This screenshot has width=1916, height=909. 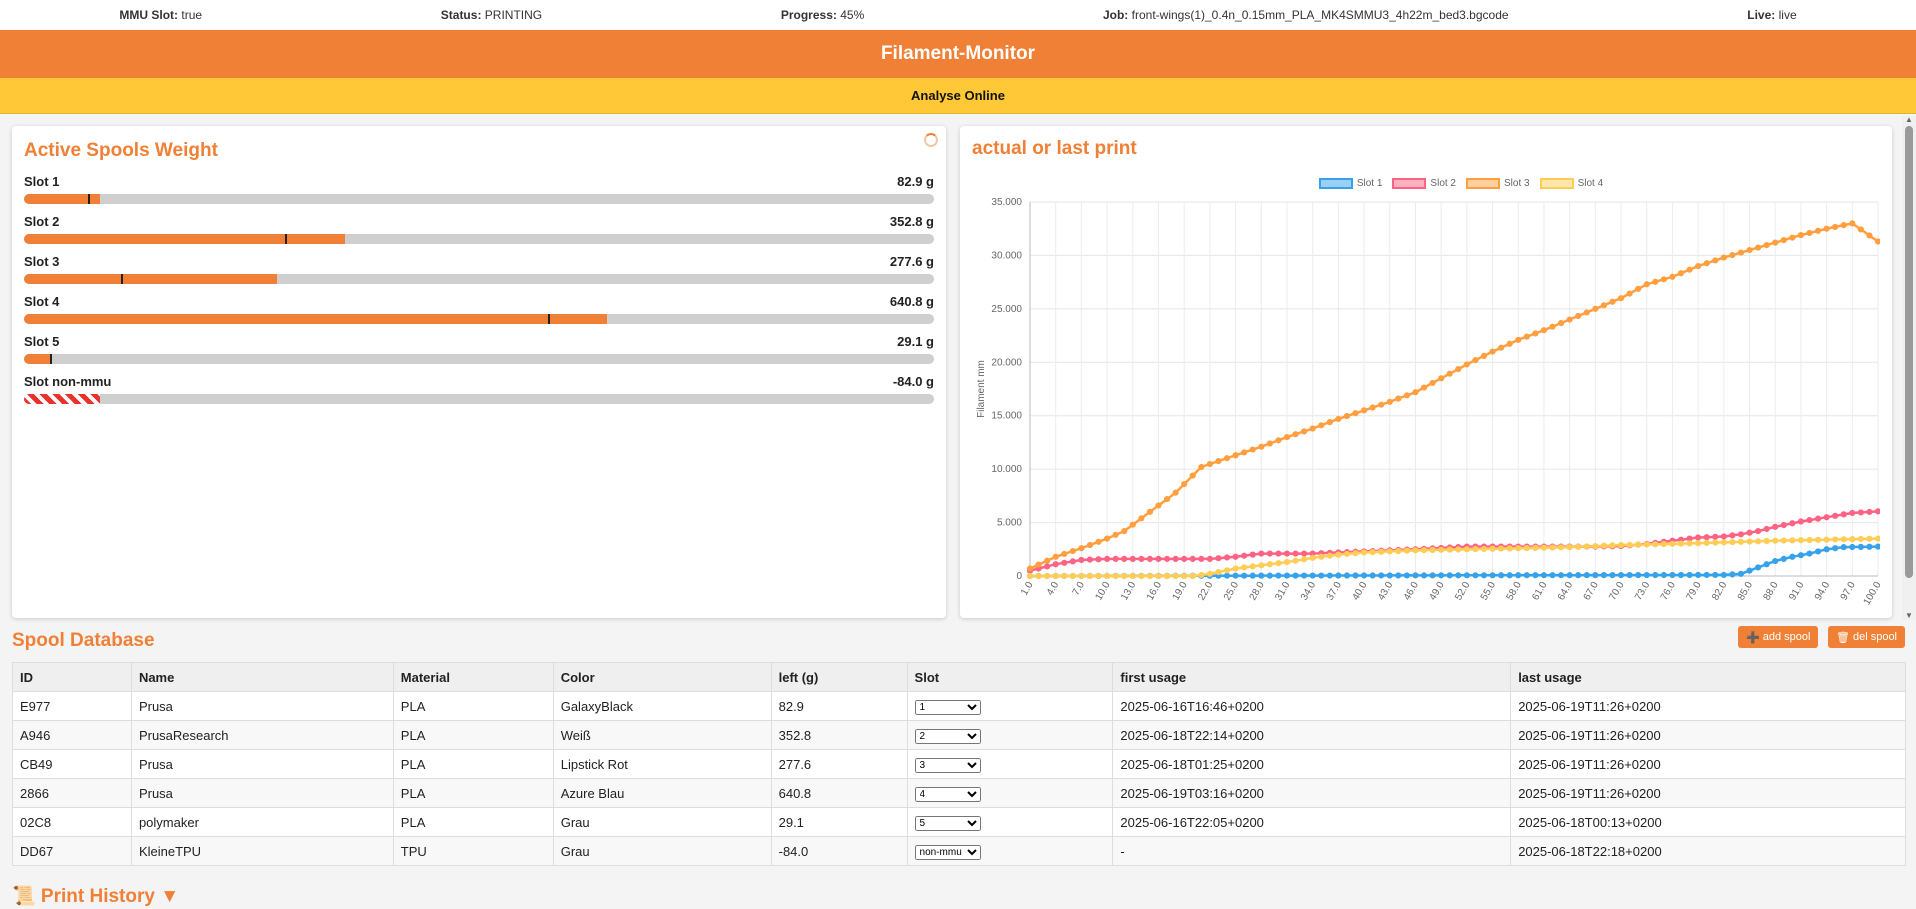 I want to click on print-history-toggle: 📜 Print History ▼, so click(x=95, y=896).